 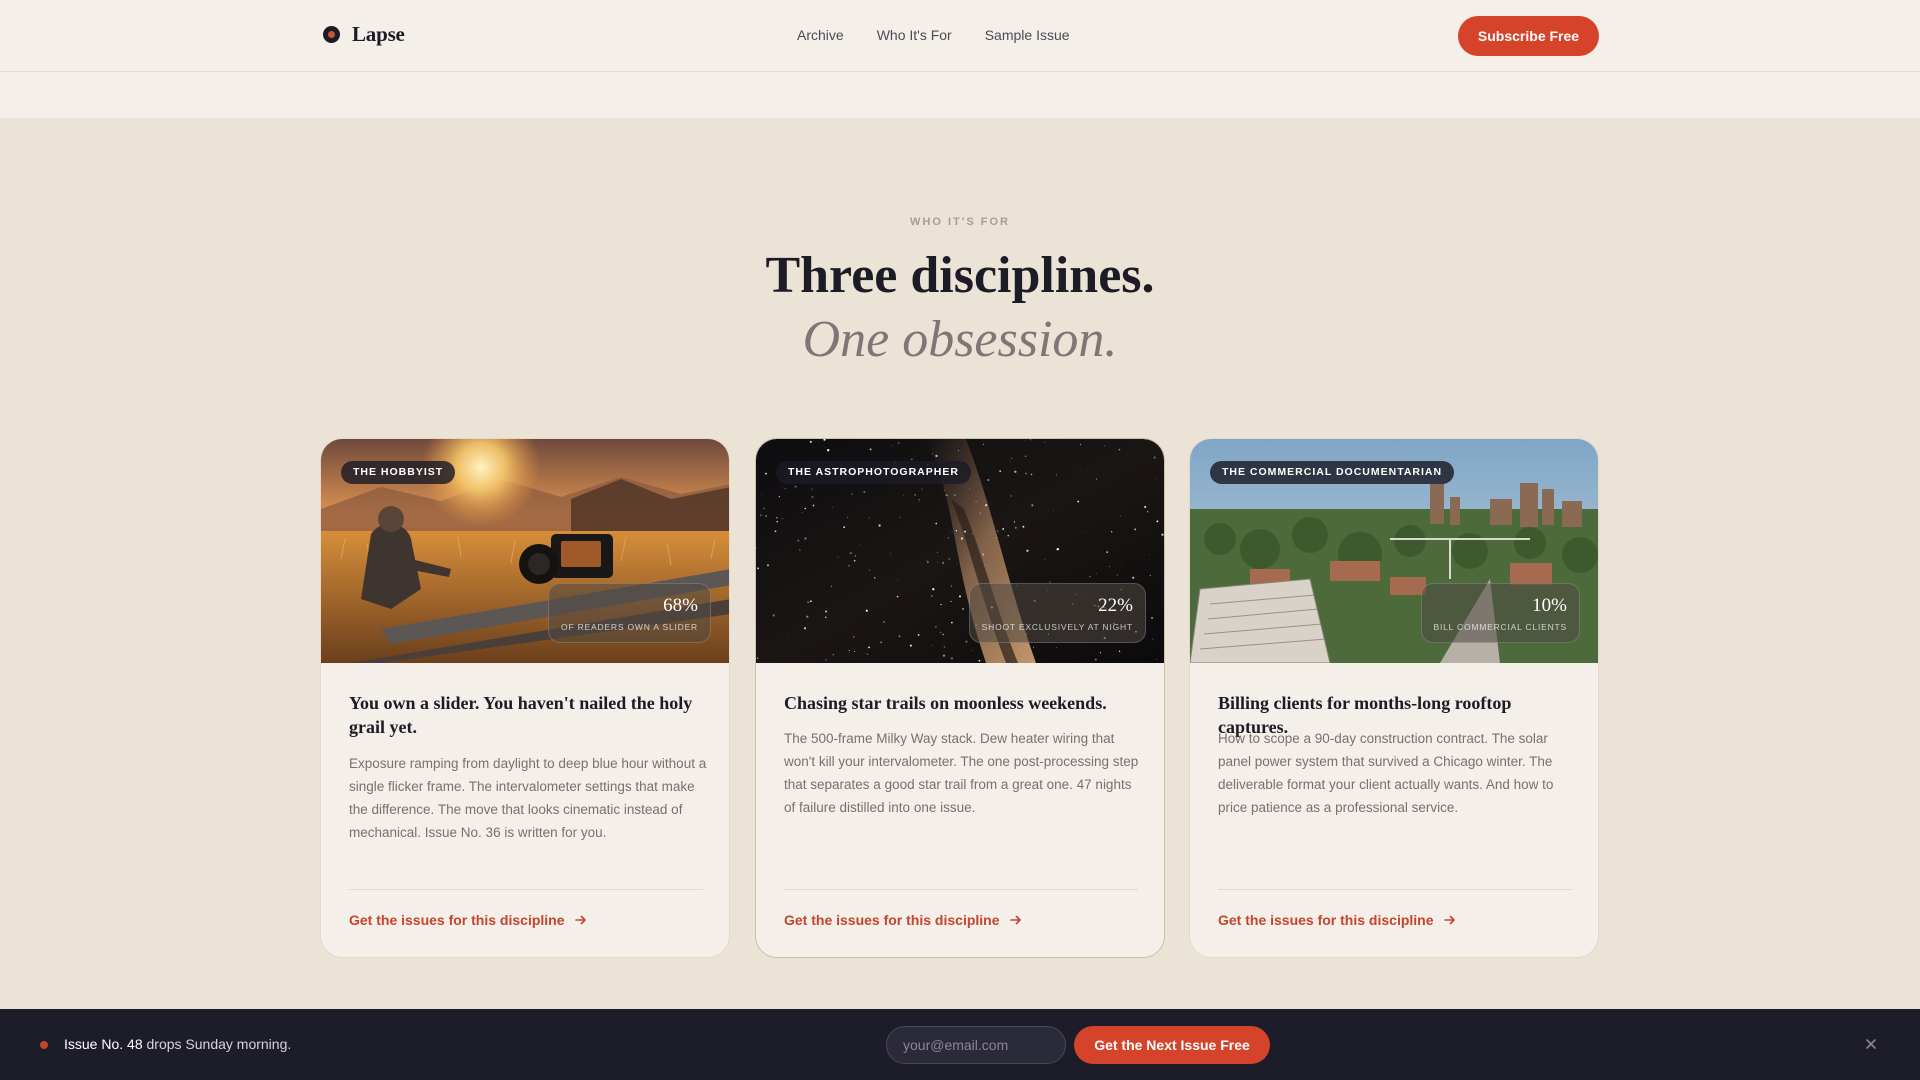 What do you see at coordinates (468, 920) in the screenshot?
I see `card-link-hobbyist: Get the issues for this discipline` at bounding box center [468, 920].